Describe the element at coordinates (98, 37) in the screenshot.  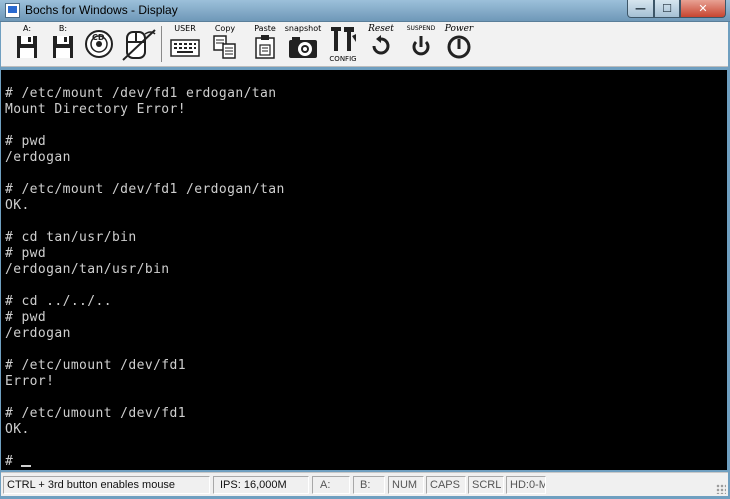
I see `cdrom-label: CD` at that location.